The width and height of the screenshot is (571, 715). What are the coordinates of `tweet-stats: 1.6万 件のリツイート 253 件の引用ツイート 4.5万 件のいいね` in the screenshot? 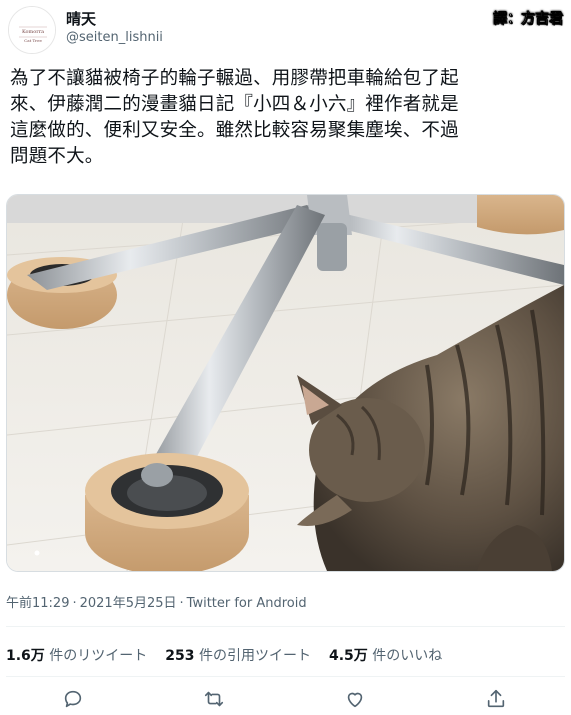 It's located at (233, 655).